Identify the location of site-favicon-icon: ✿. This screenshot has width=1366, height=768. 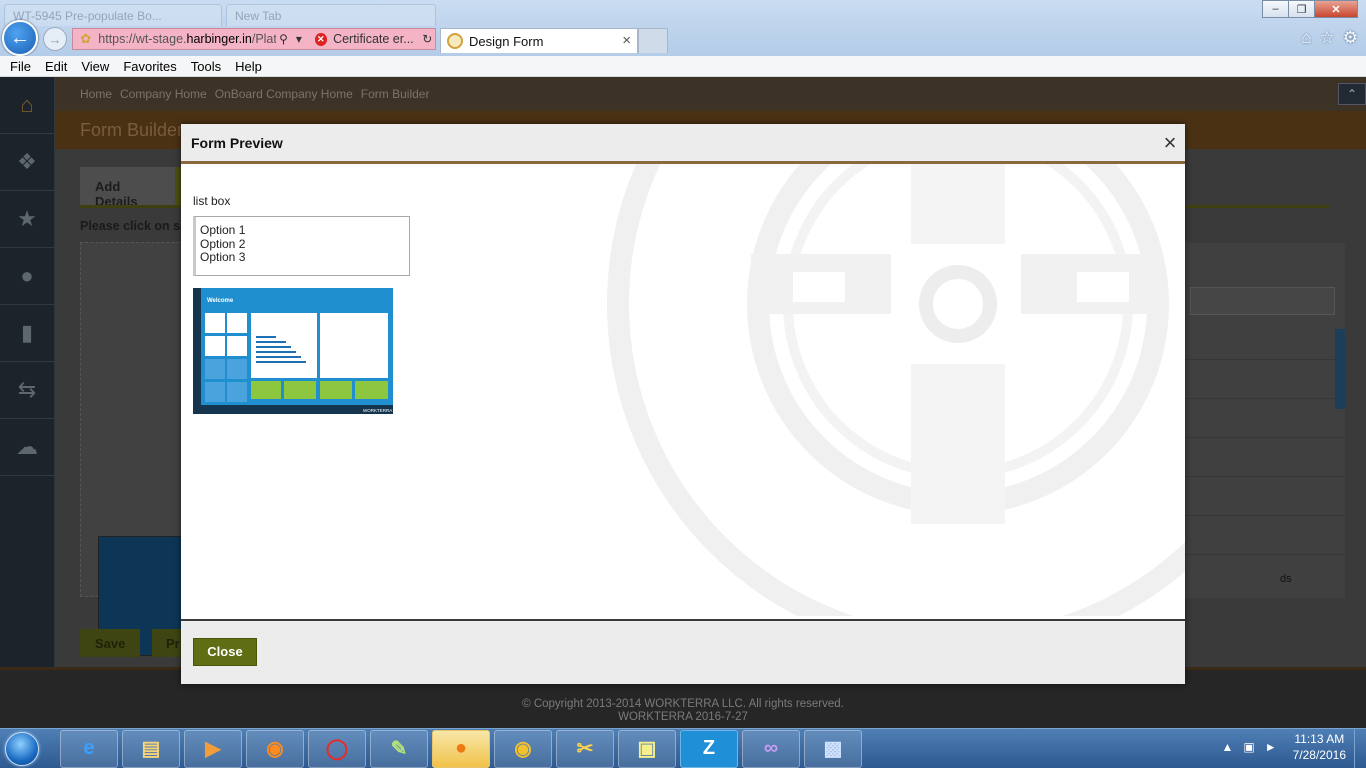
(86, 38).